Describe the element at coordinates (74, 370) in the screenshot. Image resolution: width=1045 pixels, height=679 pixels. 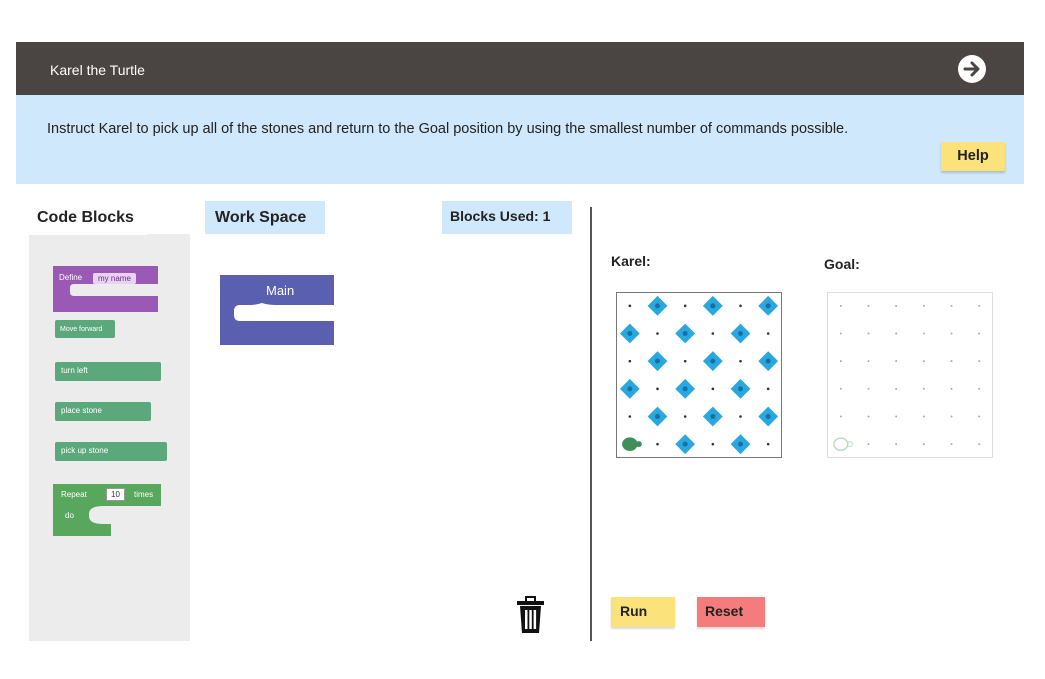
I see `turn-left-block: turn left` at that location.